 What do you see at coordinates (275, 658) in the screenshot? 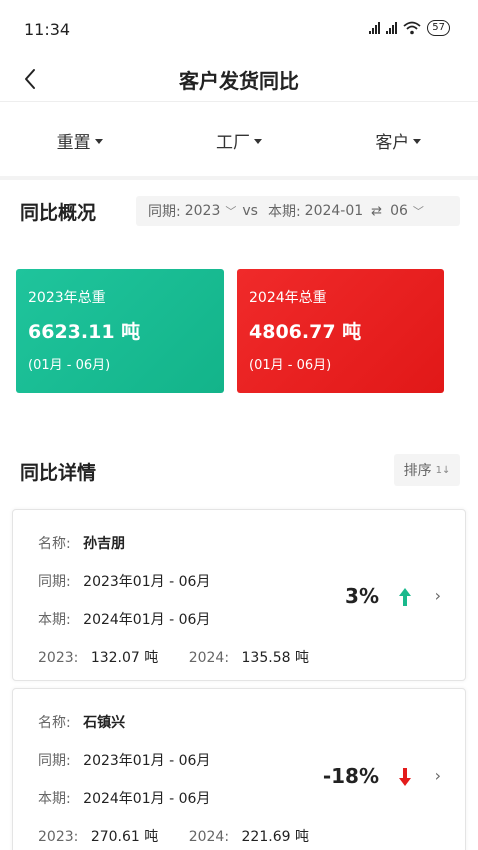
I see `y2-value: 135.58 吨` at bounding box center [275, 658].